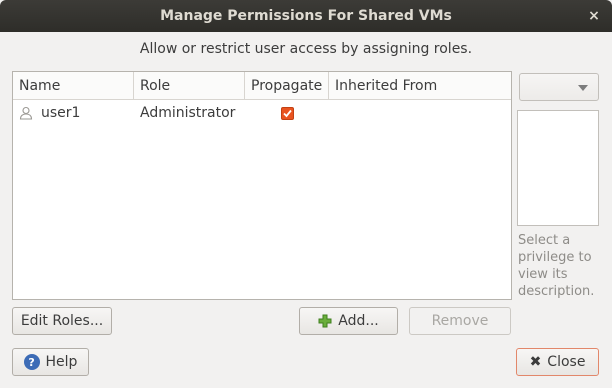 The image size is (612, 388). I want to click on propagate-checkbox, so click(287, 113).